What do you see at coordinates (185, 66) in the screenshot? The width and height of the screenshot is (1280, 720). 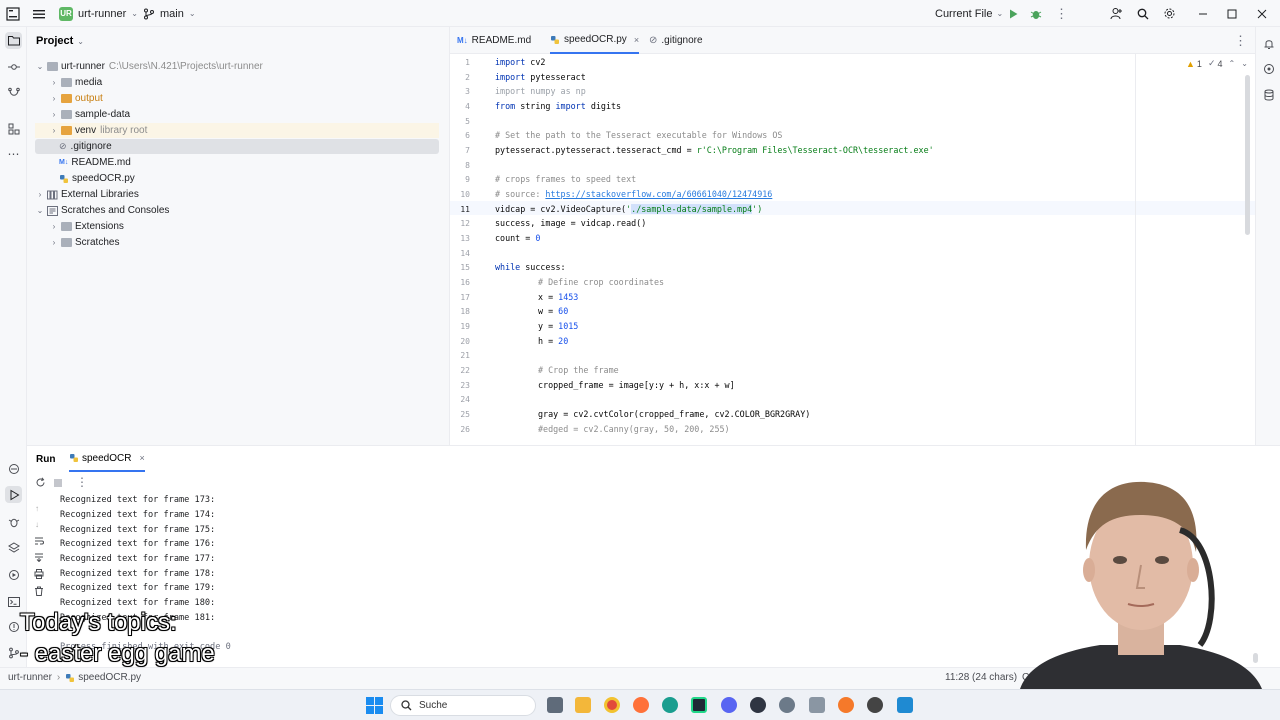 I see `tree-root-path: C:\Users\N.421\Projects\urt-runner` at bounding box center [185, 66].